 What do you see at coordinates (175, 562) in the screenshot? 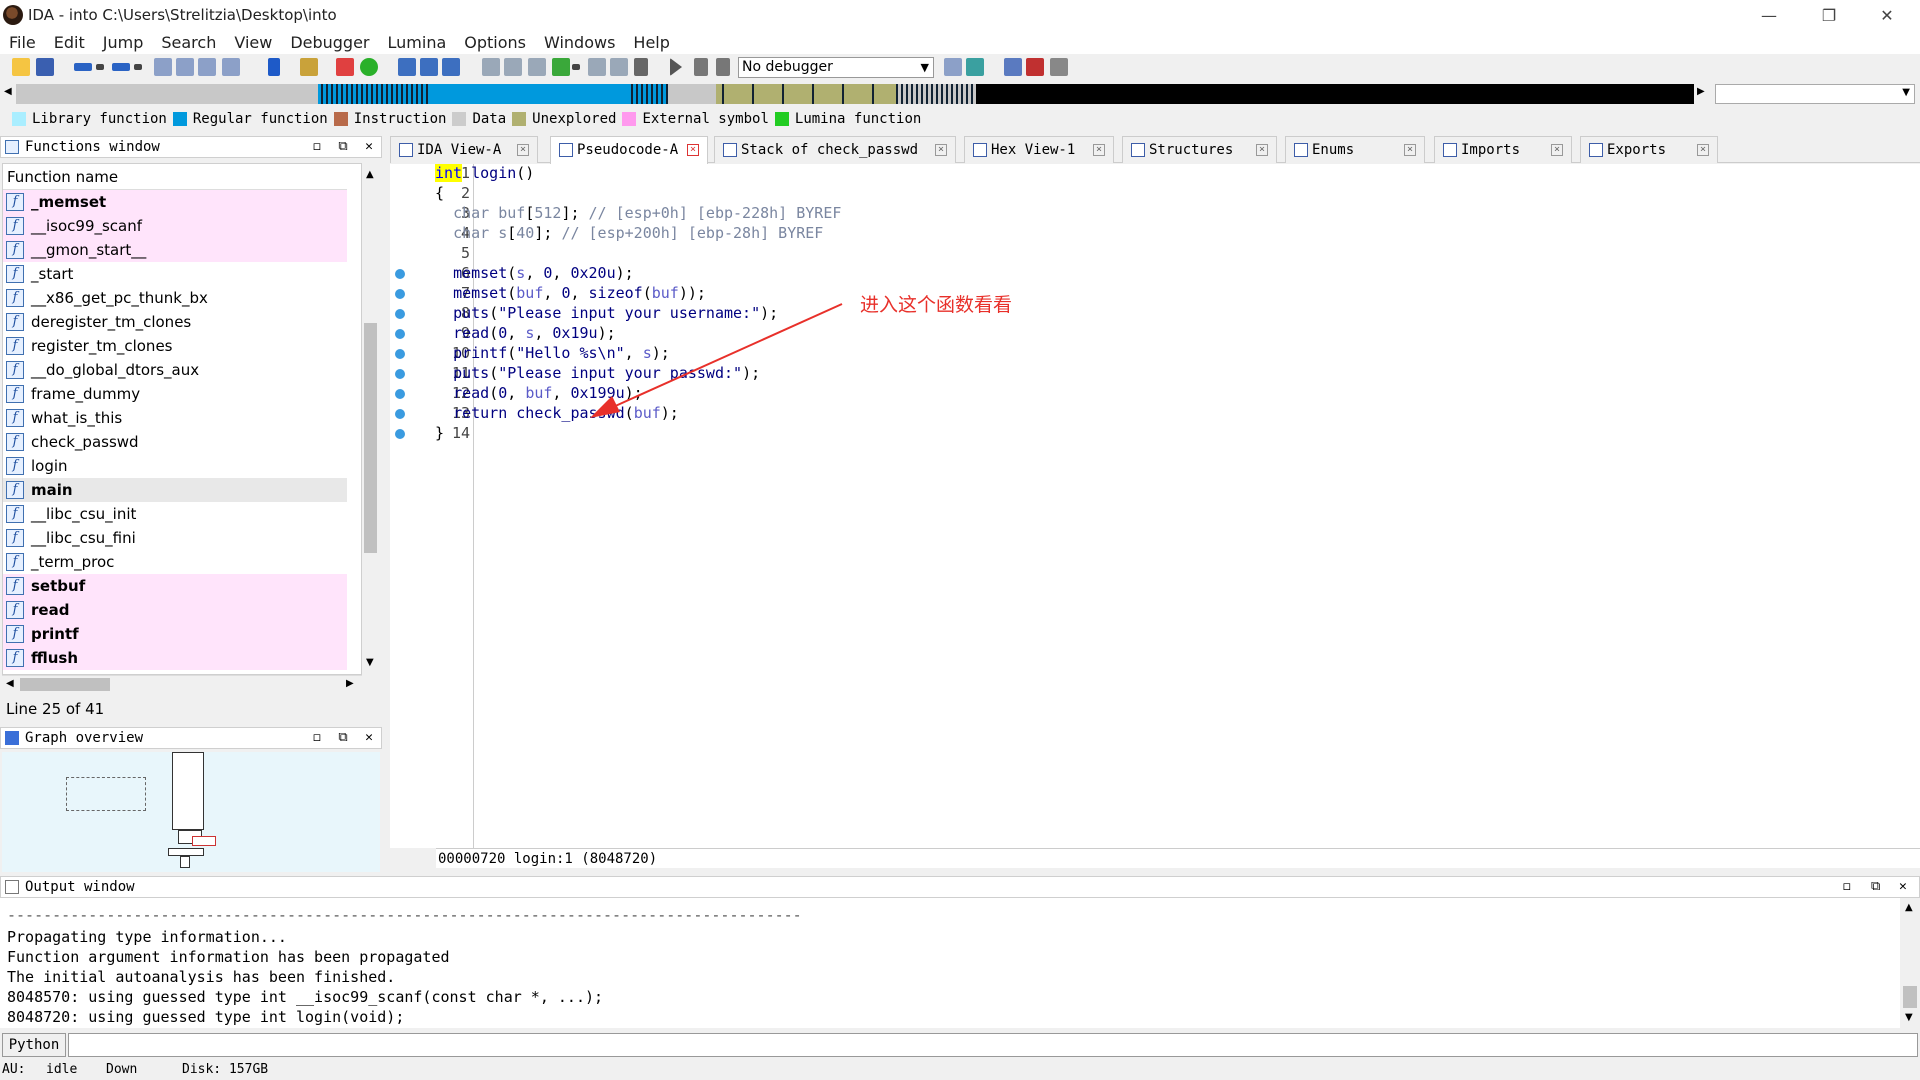
I see `function-row: f _term_proc` at bounding box center [175, 562].